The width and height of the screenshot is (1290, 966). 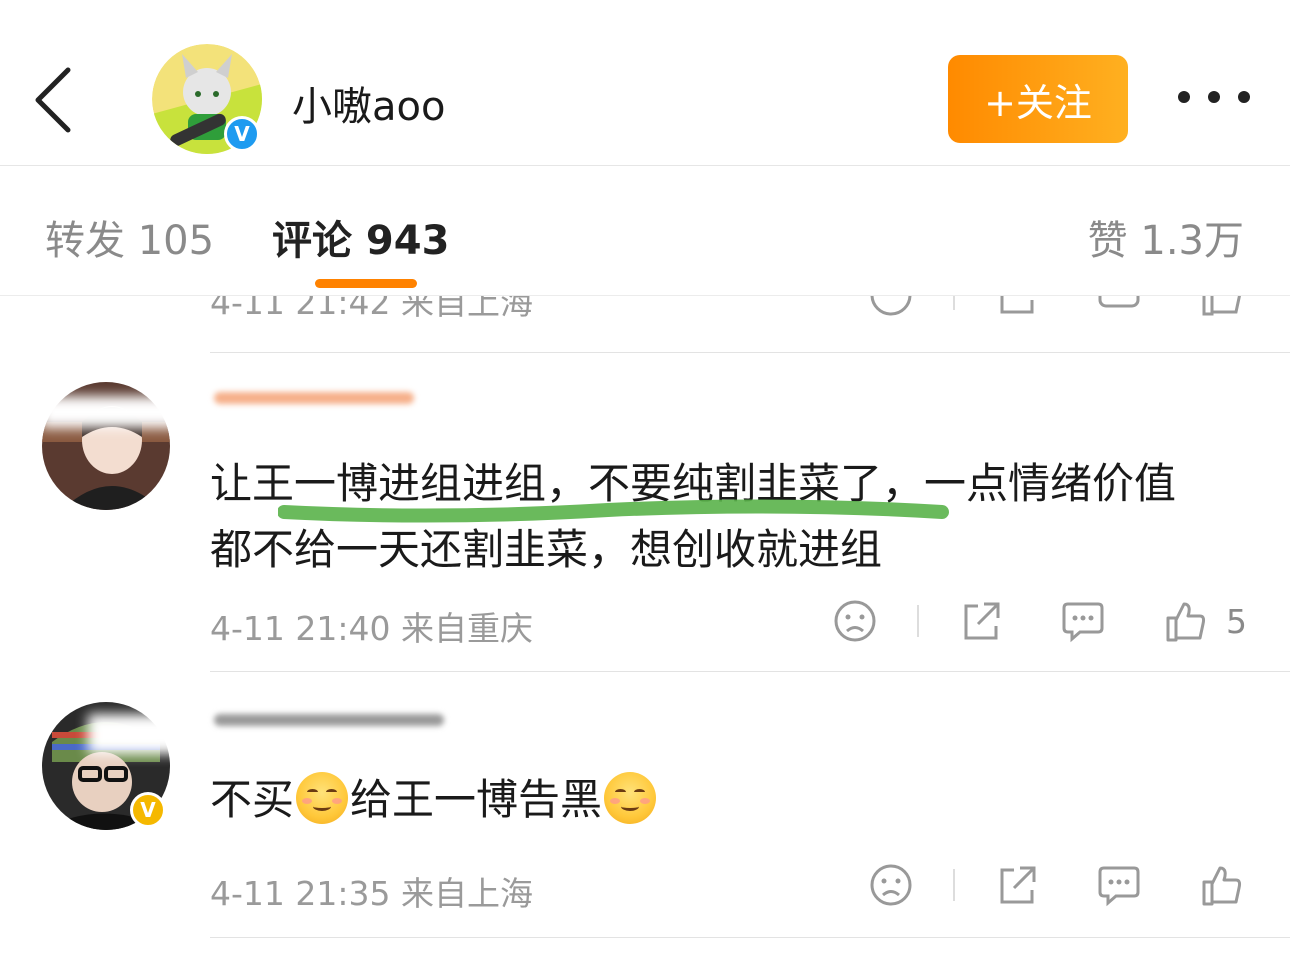 I want to click on tab-like: 赞 1.3万, so click(x=1166, y=237).